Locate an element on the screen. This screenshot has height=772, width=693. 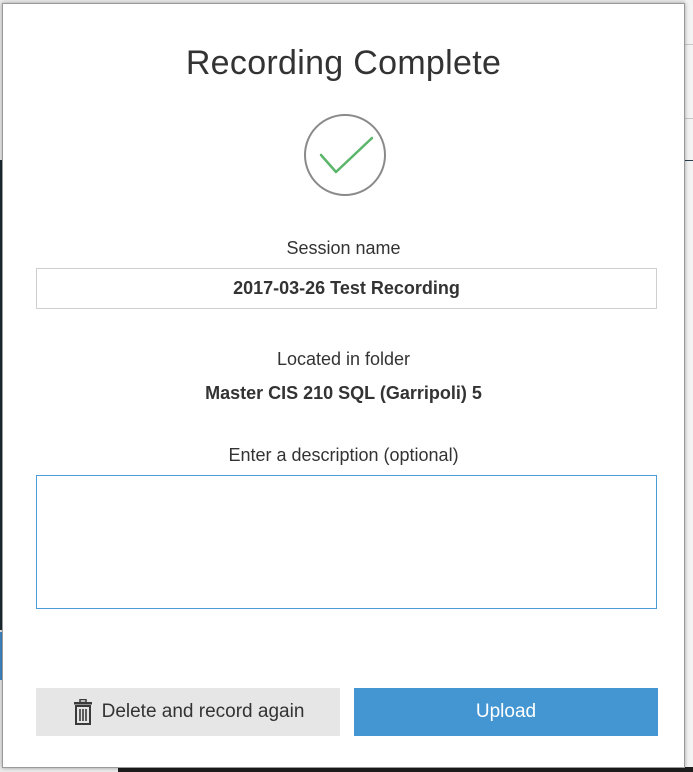
upload-button-label: Upload is located at coordinates (506, 711).